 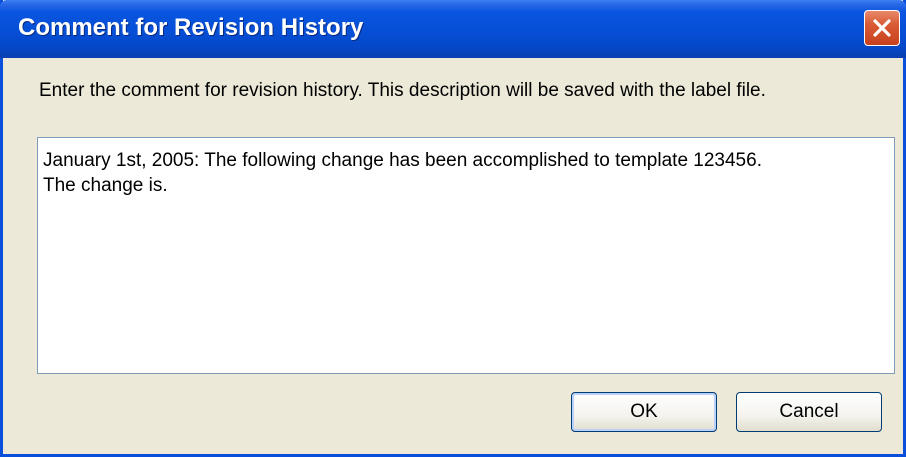 What do you see at coordinates (809, 412) in the screenshot?
I see `cancel-button: Cancel` at bounding box center [809, 412].